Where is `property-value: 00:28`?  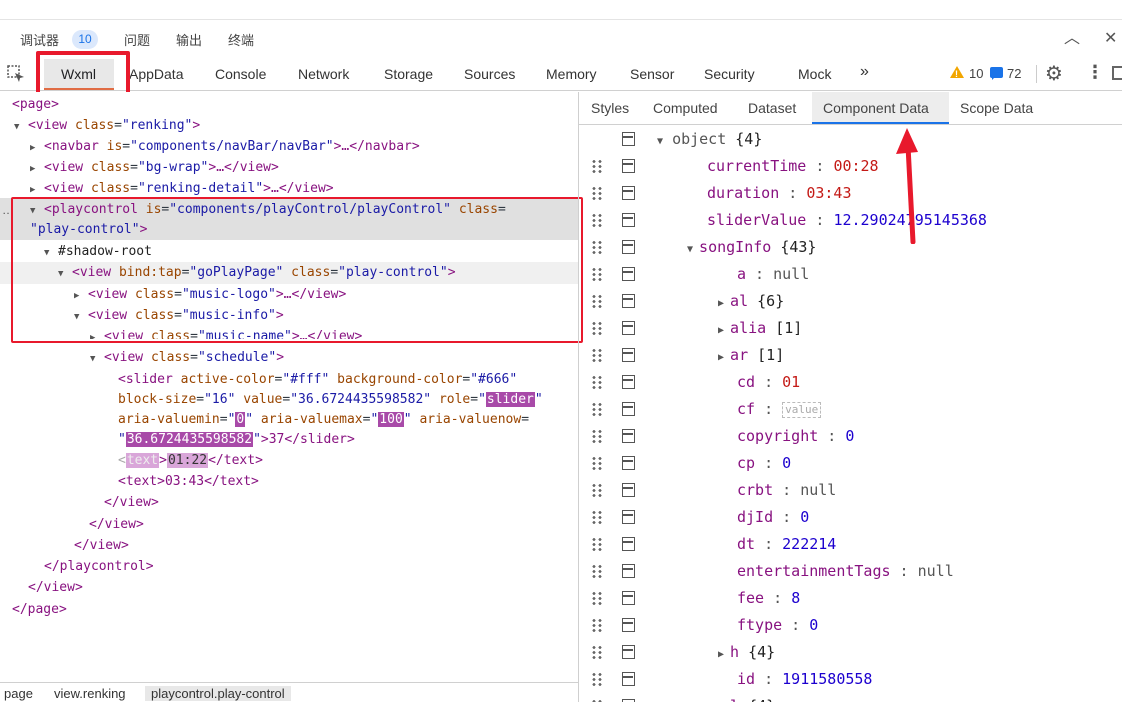
property-value: 00:28 is located at coordinates (855, 166).